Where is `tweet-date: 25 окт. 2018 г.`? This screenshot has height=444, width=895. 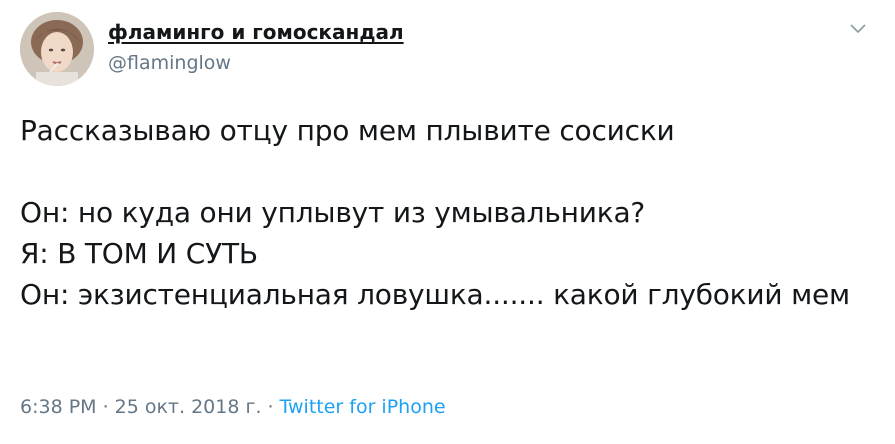
tweet-date: 25 окт. 2018 г. is located at coordinates (188, 407).